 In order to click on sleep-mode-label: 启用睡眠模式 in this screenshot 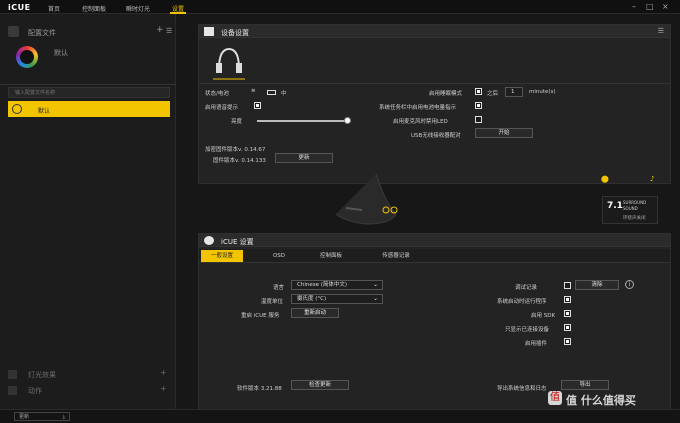, I will do `click(446, 94)`.